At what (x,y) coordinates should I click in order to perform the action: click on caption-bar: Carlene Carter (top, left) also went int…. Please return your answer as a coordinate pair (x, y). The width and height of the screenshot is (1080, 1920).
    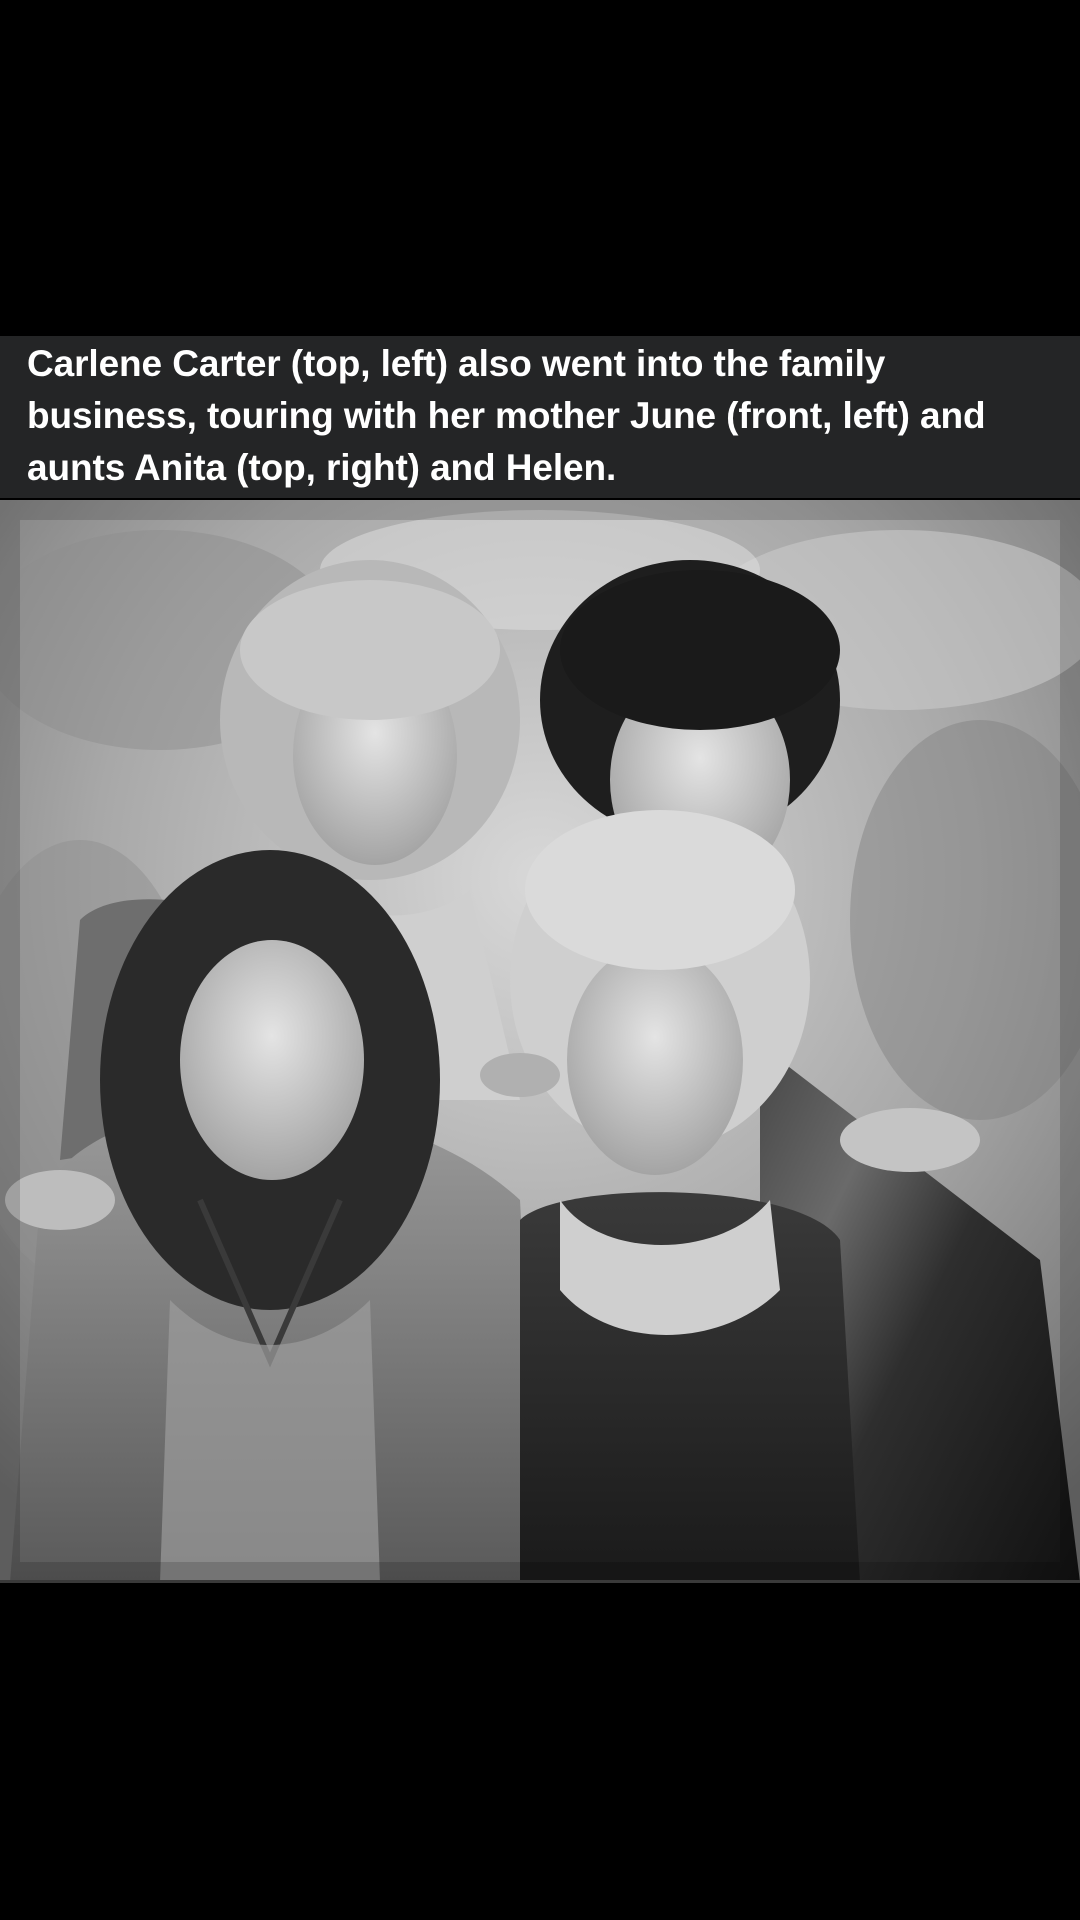
    Looking at the image, I should click on (540, 417).